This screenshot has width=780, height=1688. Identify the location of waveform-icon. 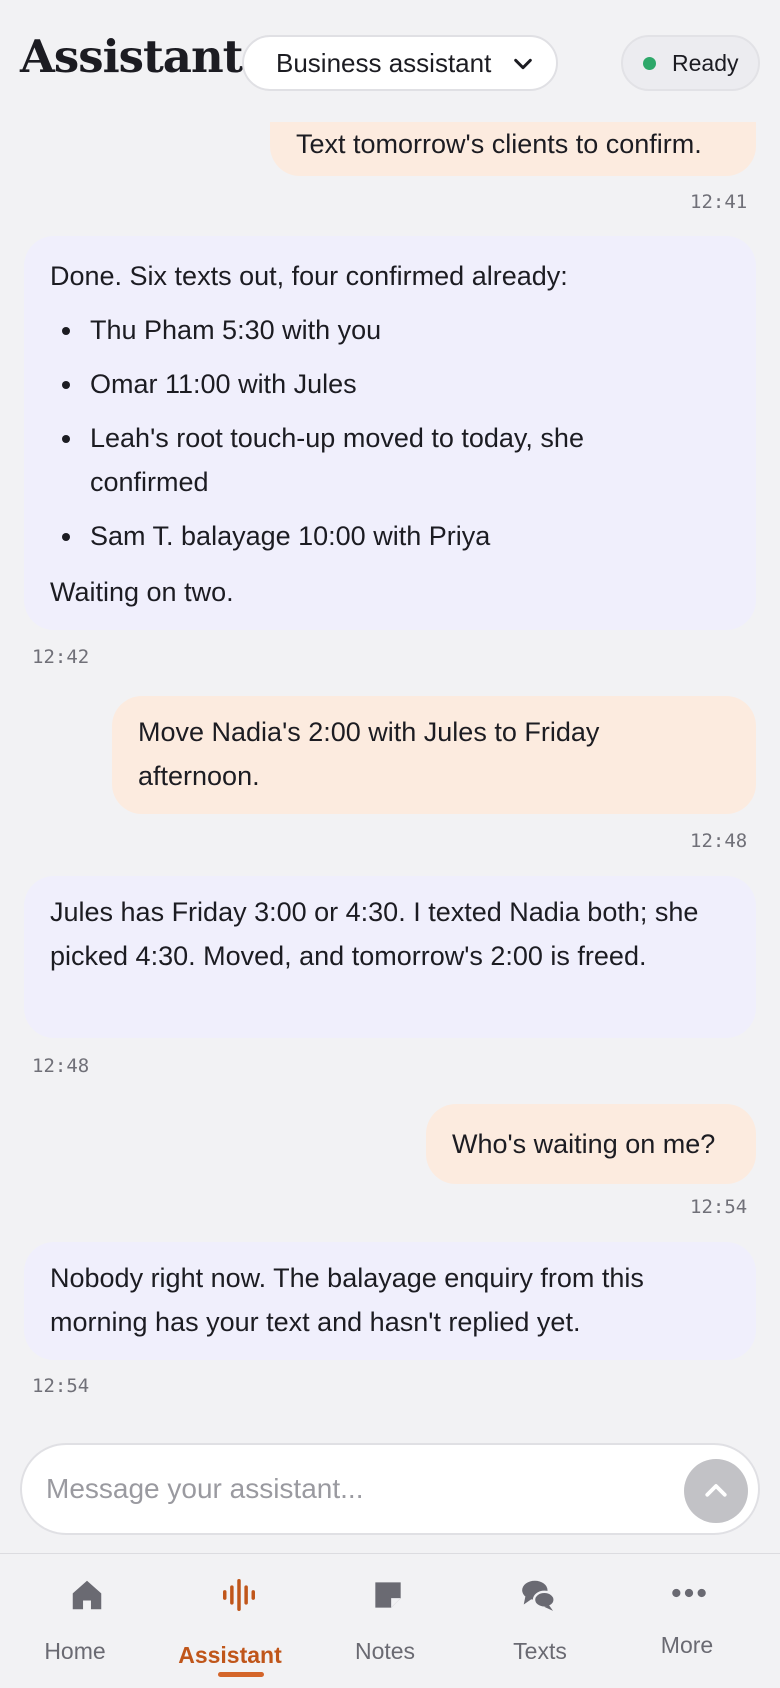
(239, 1595).